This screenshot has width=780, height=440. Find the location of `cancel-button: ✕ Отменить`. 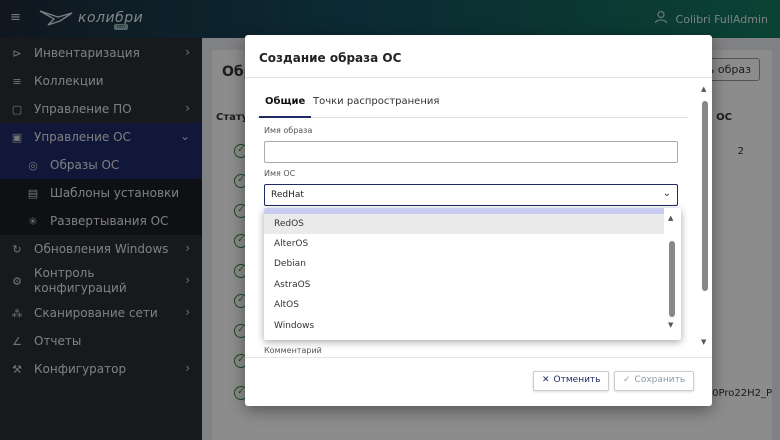

cancel-button: ✕ Отменить is located at coordinates (571, 381).